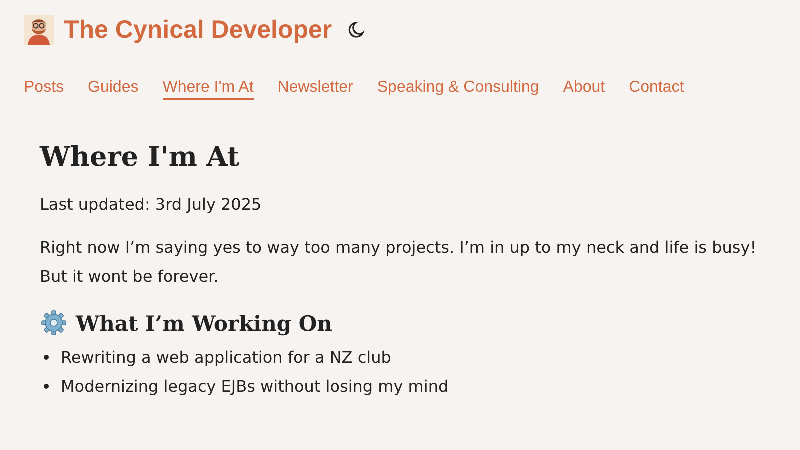  I want to click on intro-paragraph: Right now I’m saying yes to way too many projects. I’m in up to my neck and life is busy! But it wont be forever., so click(399, 262).